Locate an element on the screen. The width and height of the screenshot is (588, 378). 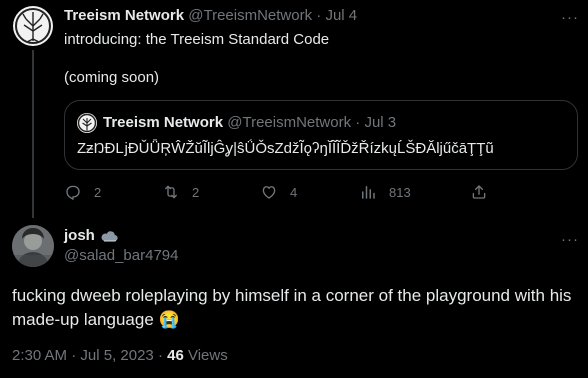
reply-button: 2 is located at coordinates (82, 192).